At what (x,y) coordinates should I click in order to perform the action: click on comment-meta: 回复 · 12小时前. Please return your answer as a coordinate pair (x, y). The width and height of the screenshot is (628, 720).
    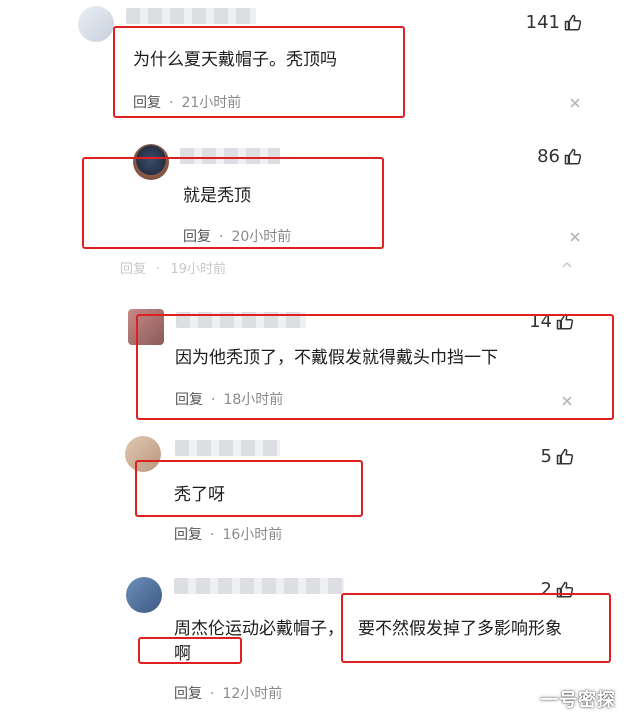
    Looking at the image, I should click on (228, 694).